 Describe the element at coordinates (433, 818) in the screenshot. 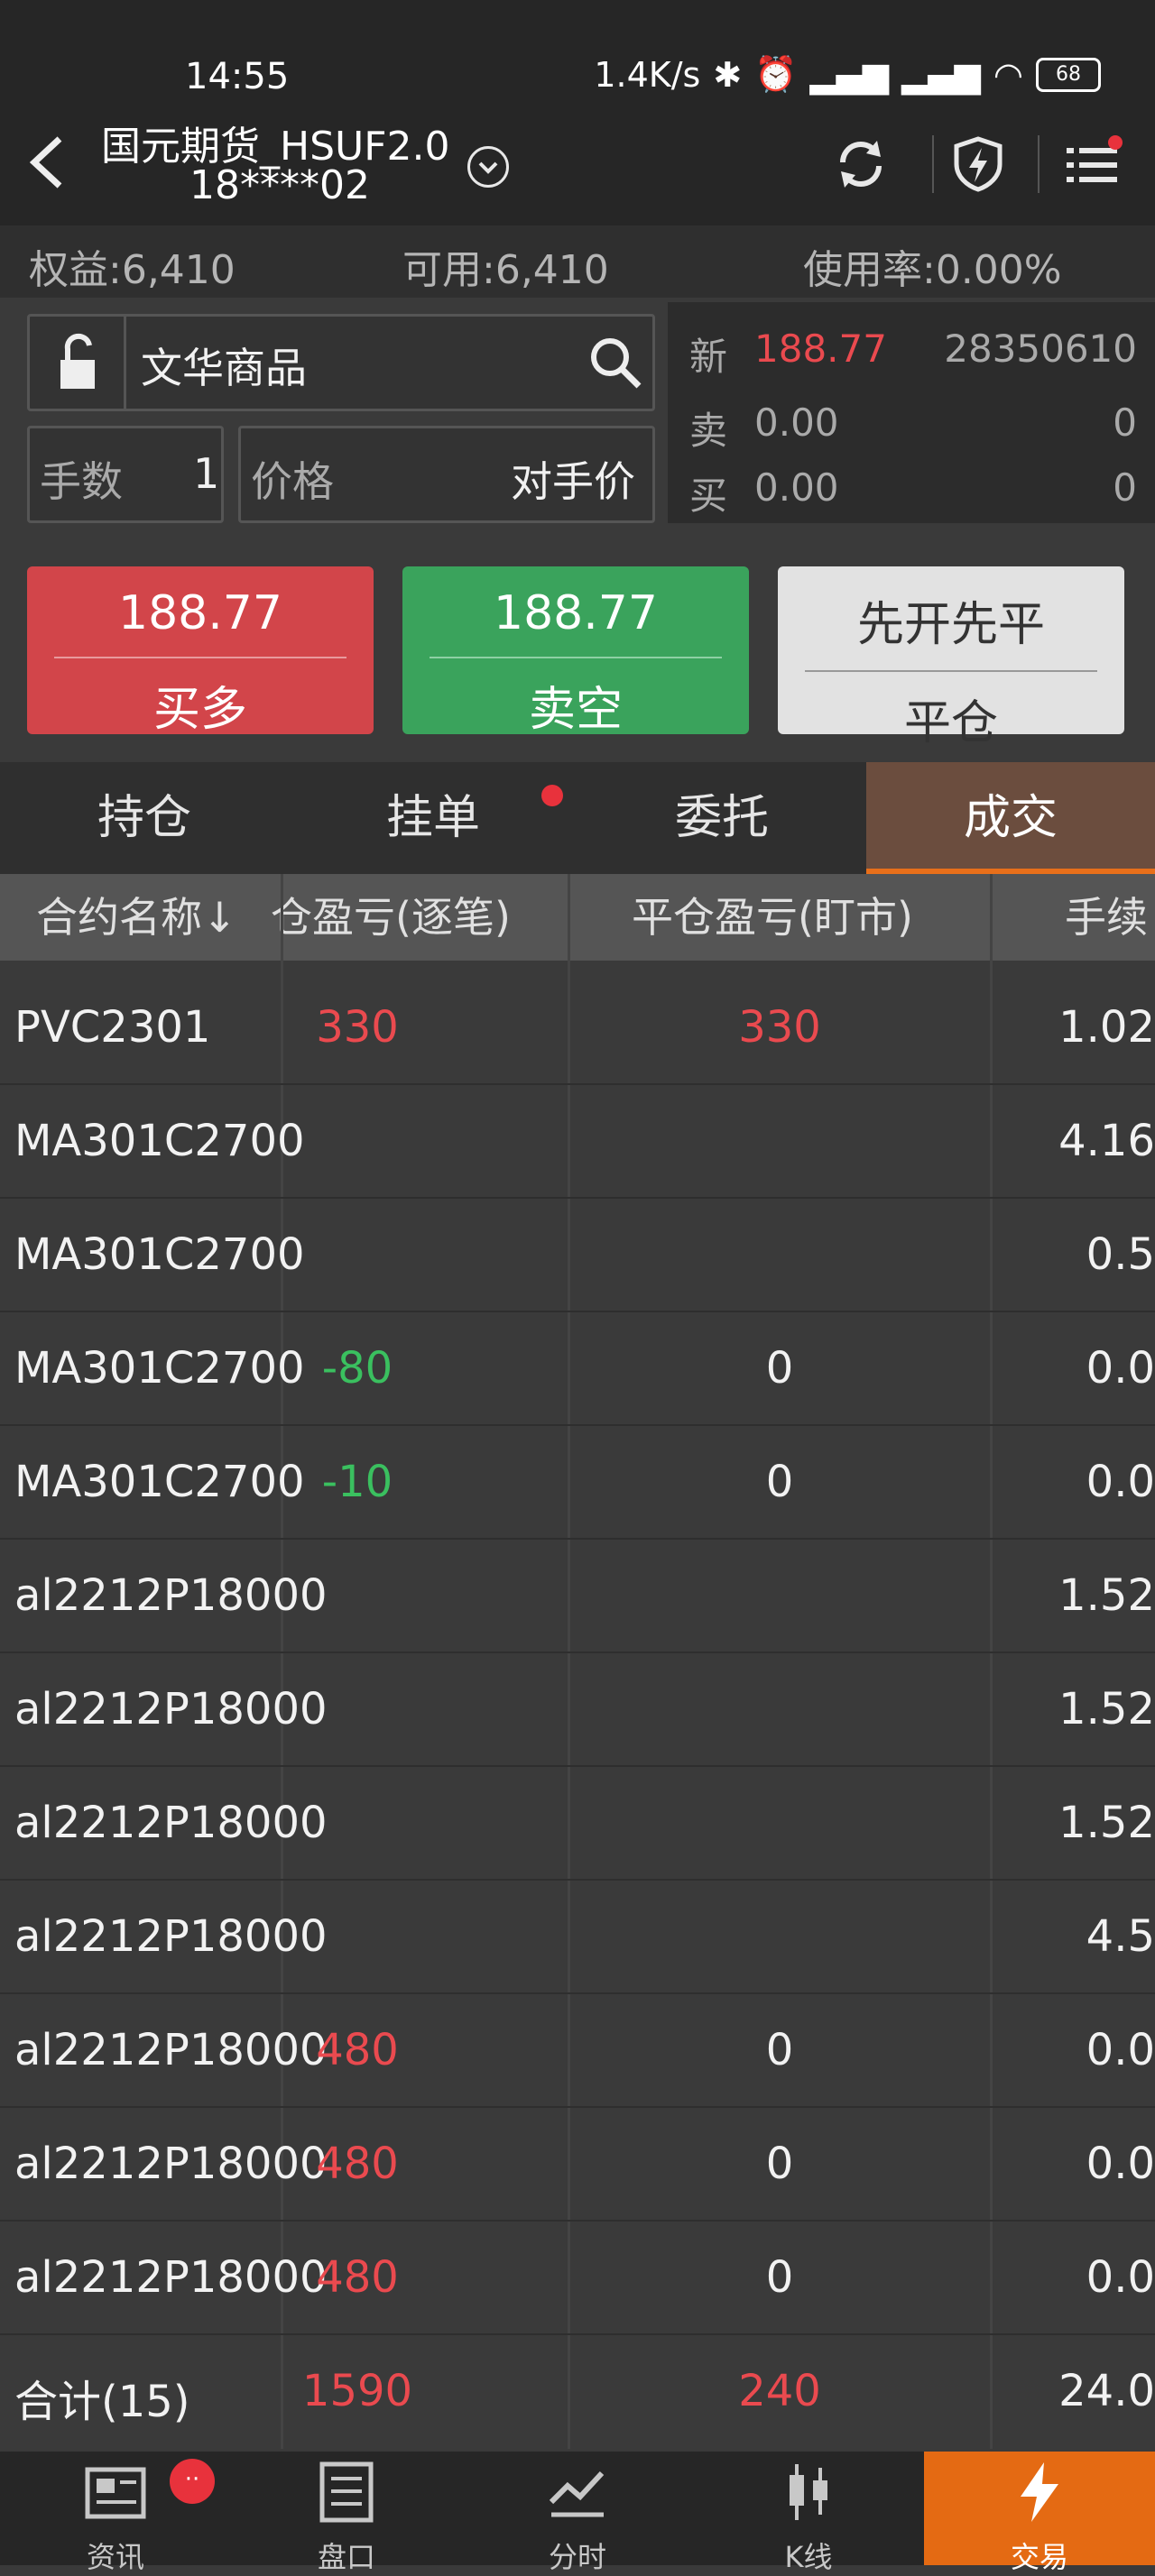

I see `tab-pending: 挂单` at that location.